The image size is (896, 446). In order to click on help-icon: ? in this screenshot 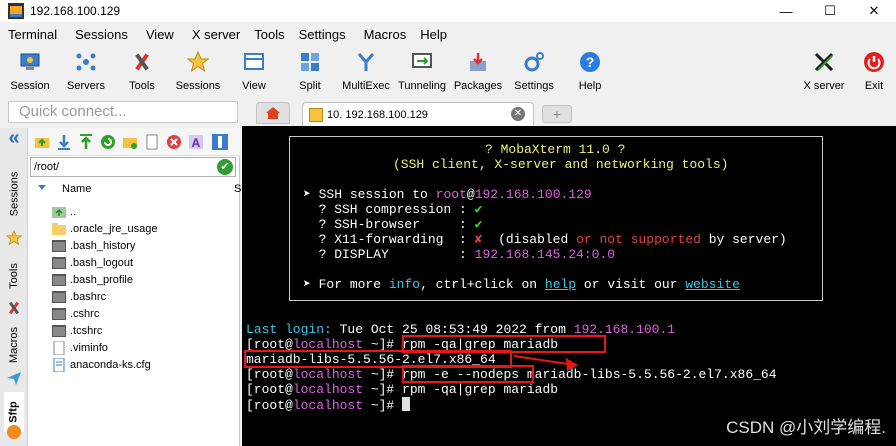, I will do `click(590, 62)`.